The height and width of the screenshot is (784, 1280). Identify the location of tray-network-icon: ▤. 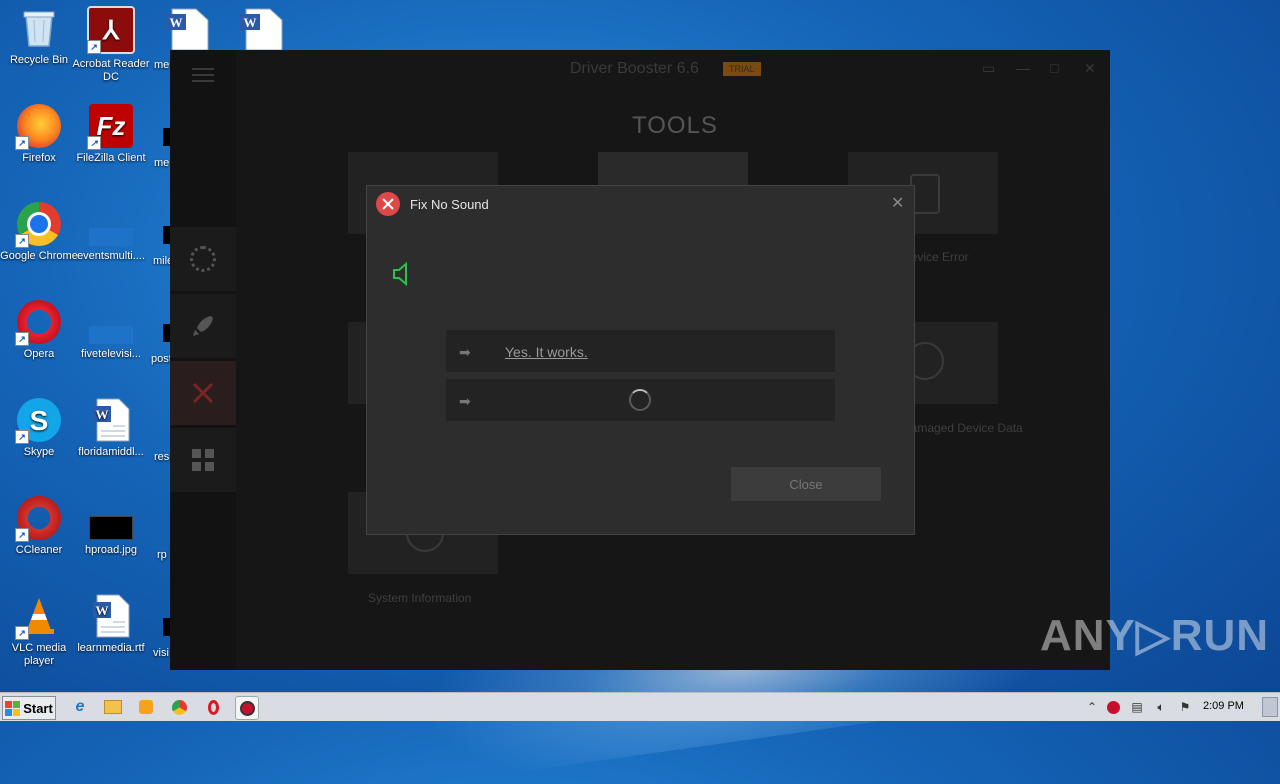
(1137, 707).